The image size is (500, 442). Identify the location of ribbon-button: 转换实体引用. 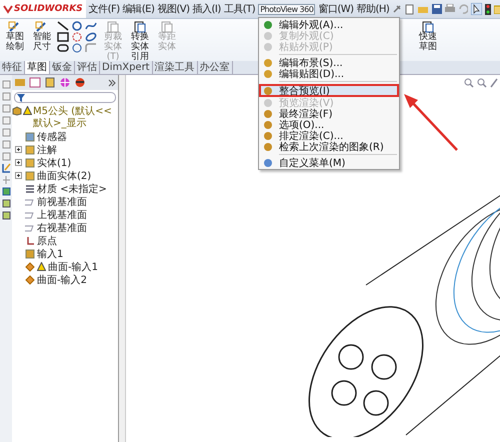
(140, 42).